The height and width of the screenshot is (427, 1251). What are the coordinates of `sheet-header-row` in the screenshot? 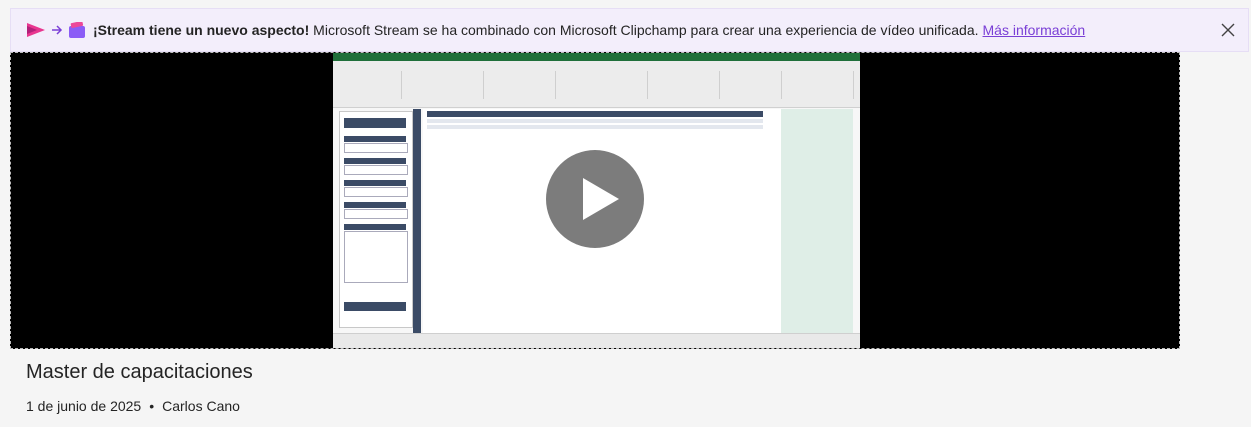 It's located at (595, 114).